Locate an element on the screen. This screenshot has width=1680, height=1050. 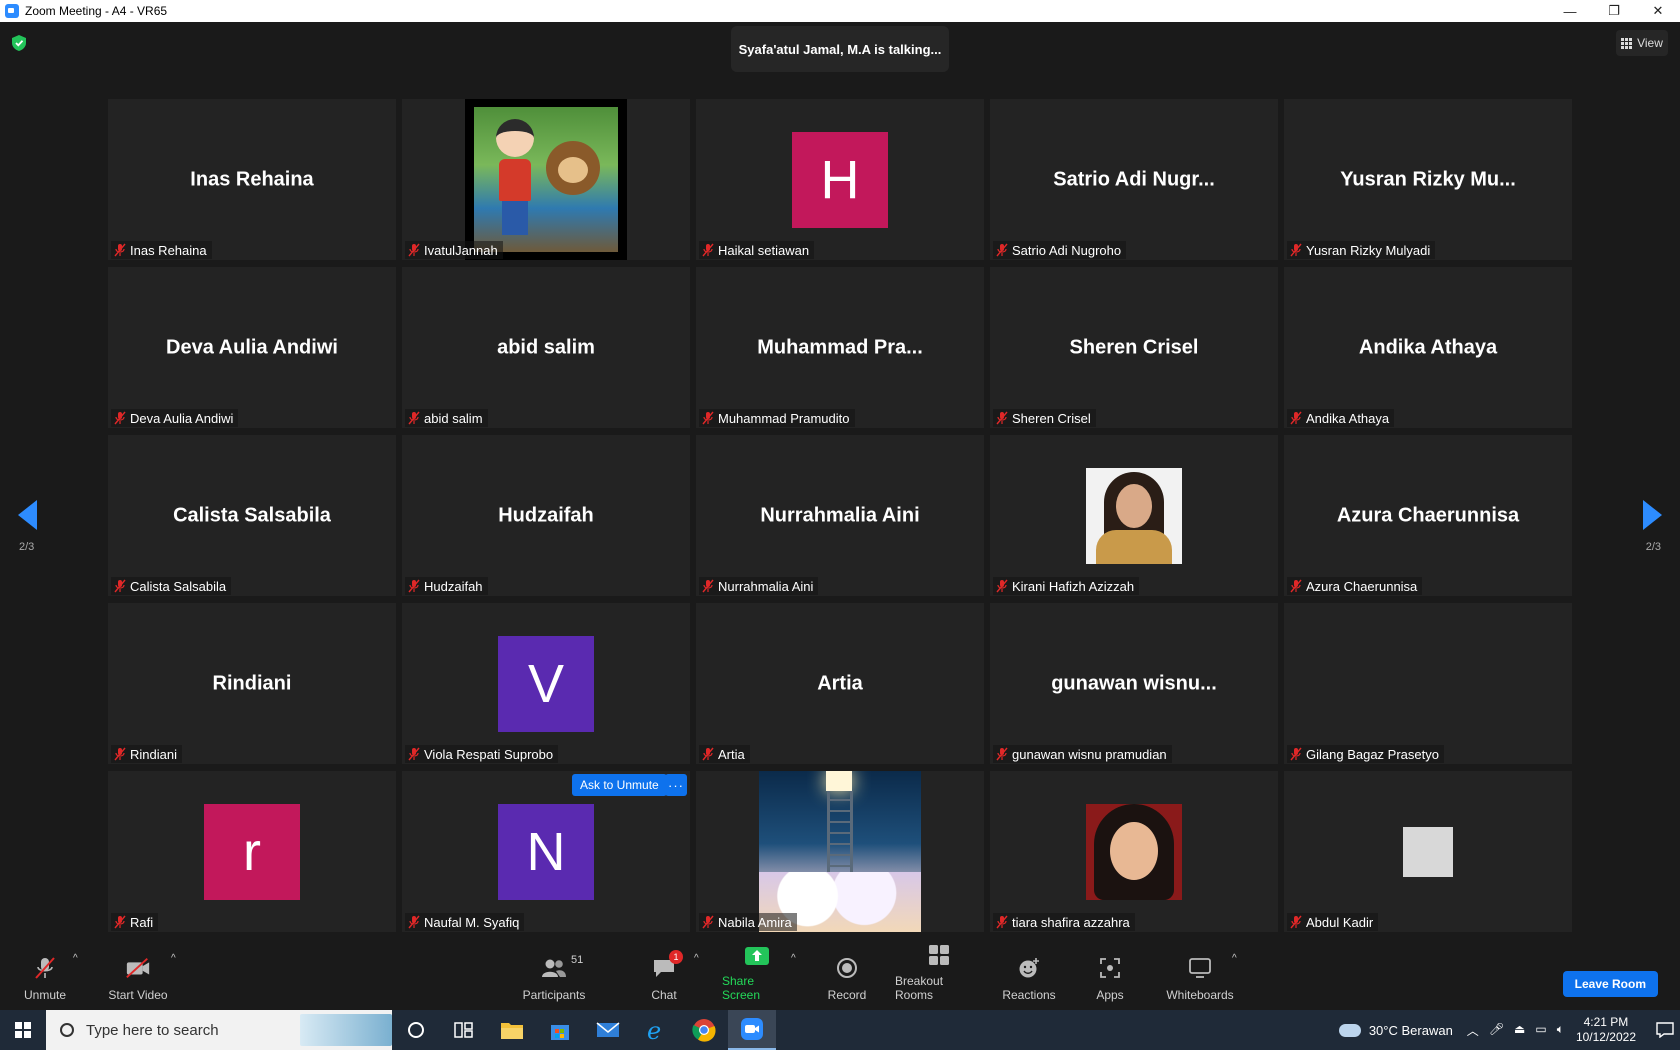
microsoft-store-button is located at coordinates (560, 1030).